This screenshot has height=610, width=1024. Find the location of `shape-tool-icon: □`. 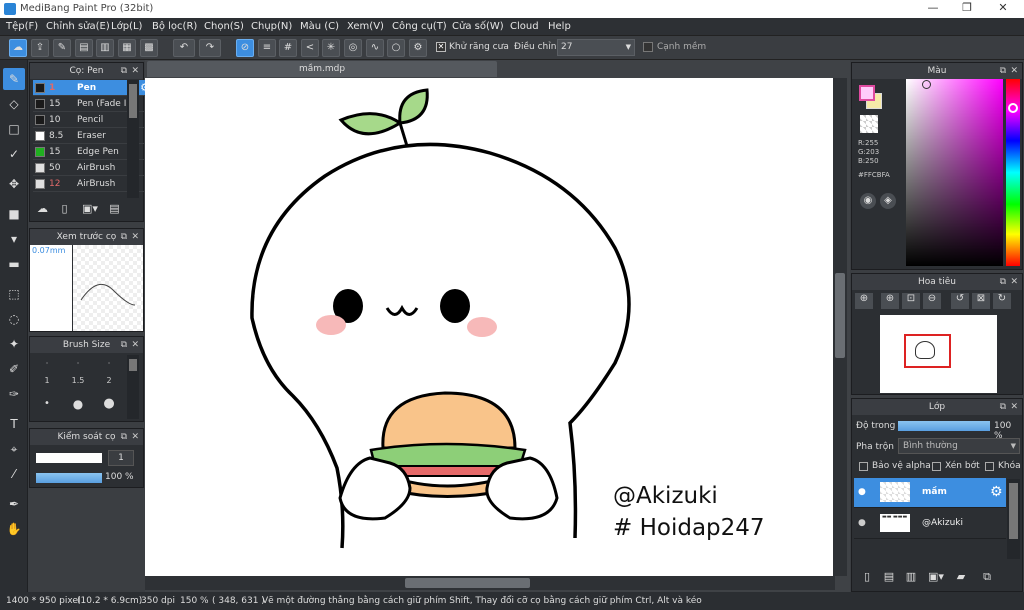

shape-tool-icon: □ is located at coordinates (14, 129).